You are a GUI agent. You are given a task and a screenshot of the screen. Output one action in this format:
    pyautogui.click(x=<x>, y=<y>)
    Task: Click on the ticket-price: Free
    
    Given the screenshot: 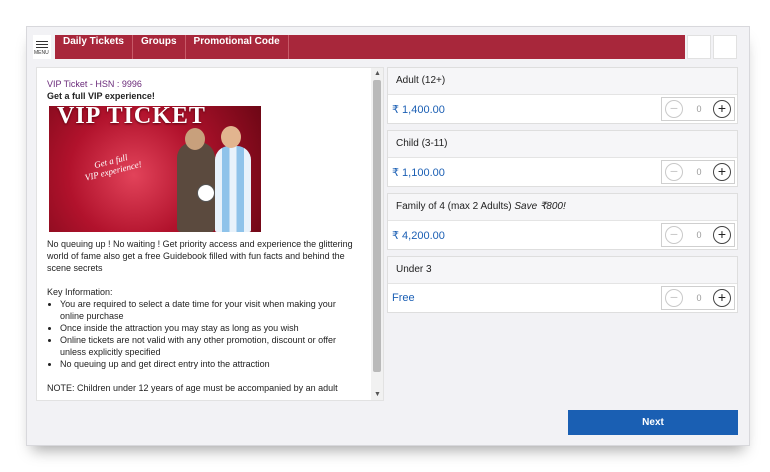 What is the action you would take?
    pyautogui.click(x=403, y=298)
    